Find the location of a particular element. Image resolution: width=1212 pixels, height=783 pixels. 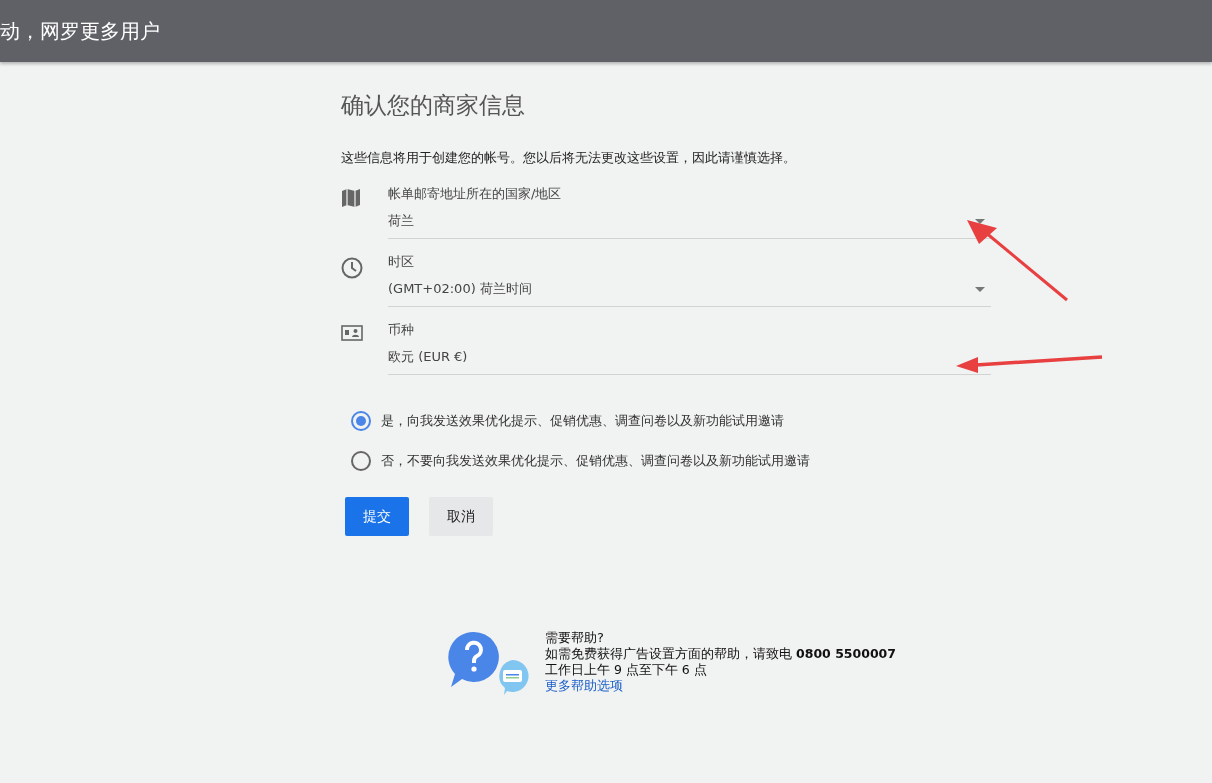

radio-label: 是，向我发送效果优化提示、促销优惠、调查问卷以及新功能试用邀请 is located at coordinates (582, 421).